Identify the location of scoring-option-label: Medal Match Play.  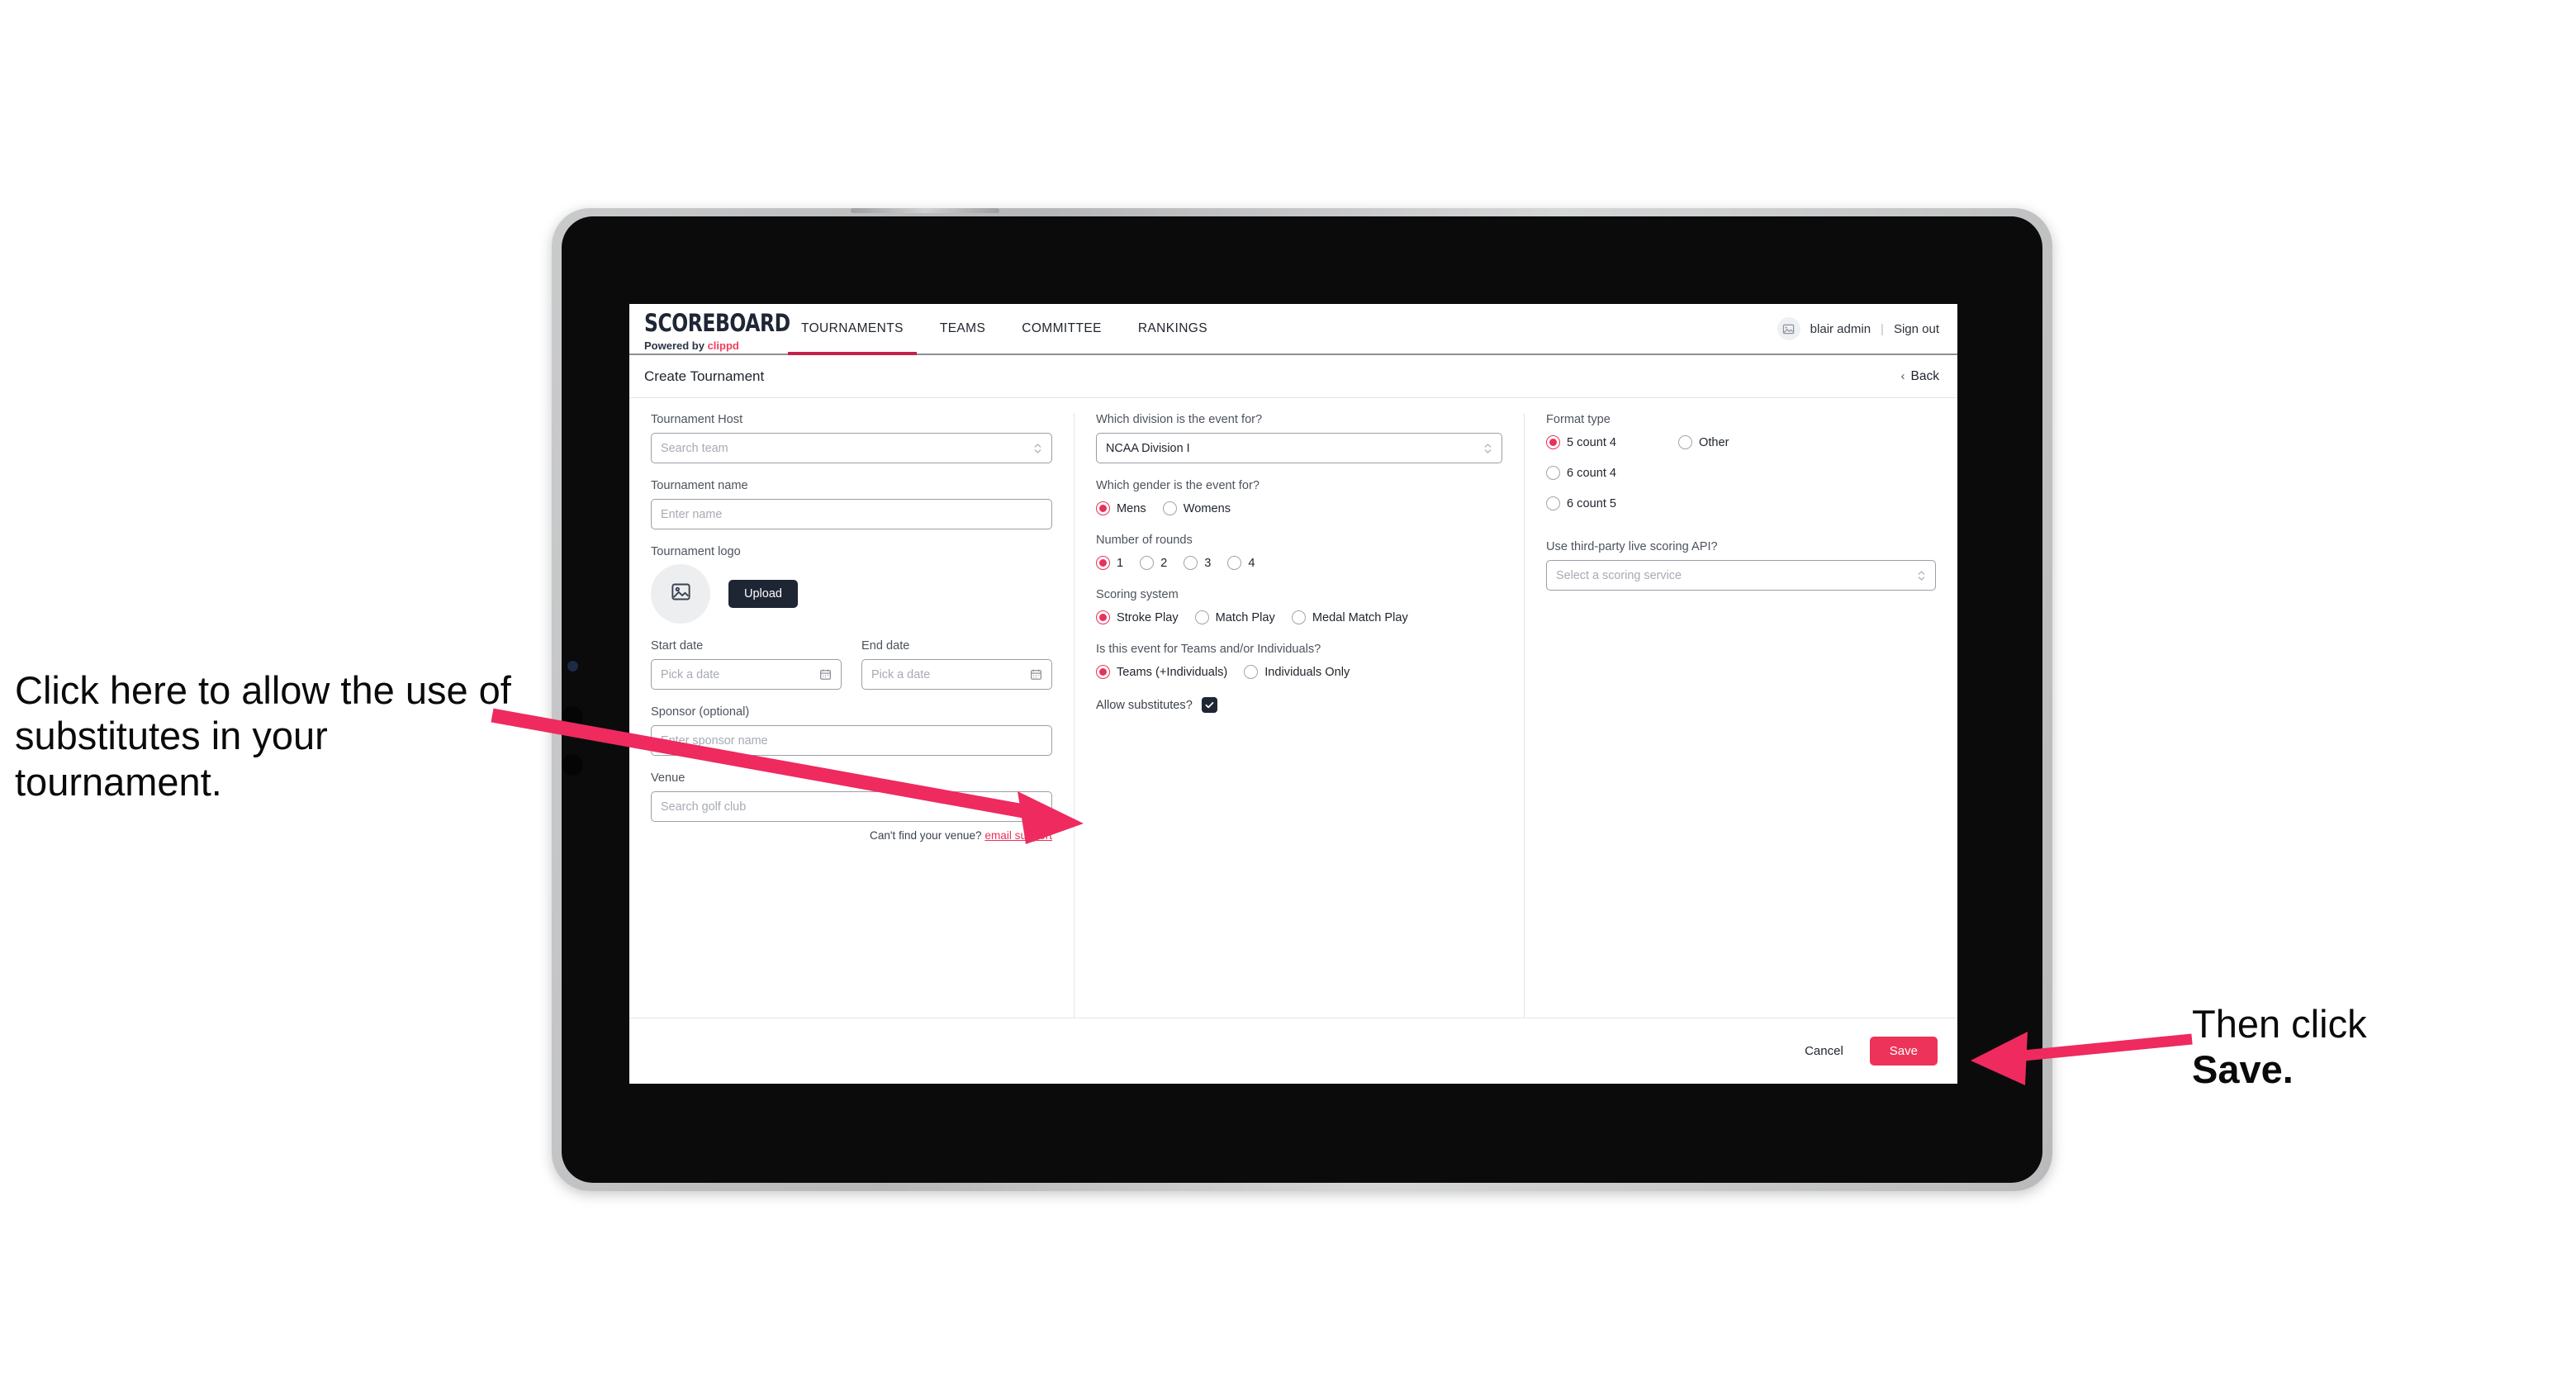
(1360, 617).